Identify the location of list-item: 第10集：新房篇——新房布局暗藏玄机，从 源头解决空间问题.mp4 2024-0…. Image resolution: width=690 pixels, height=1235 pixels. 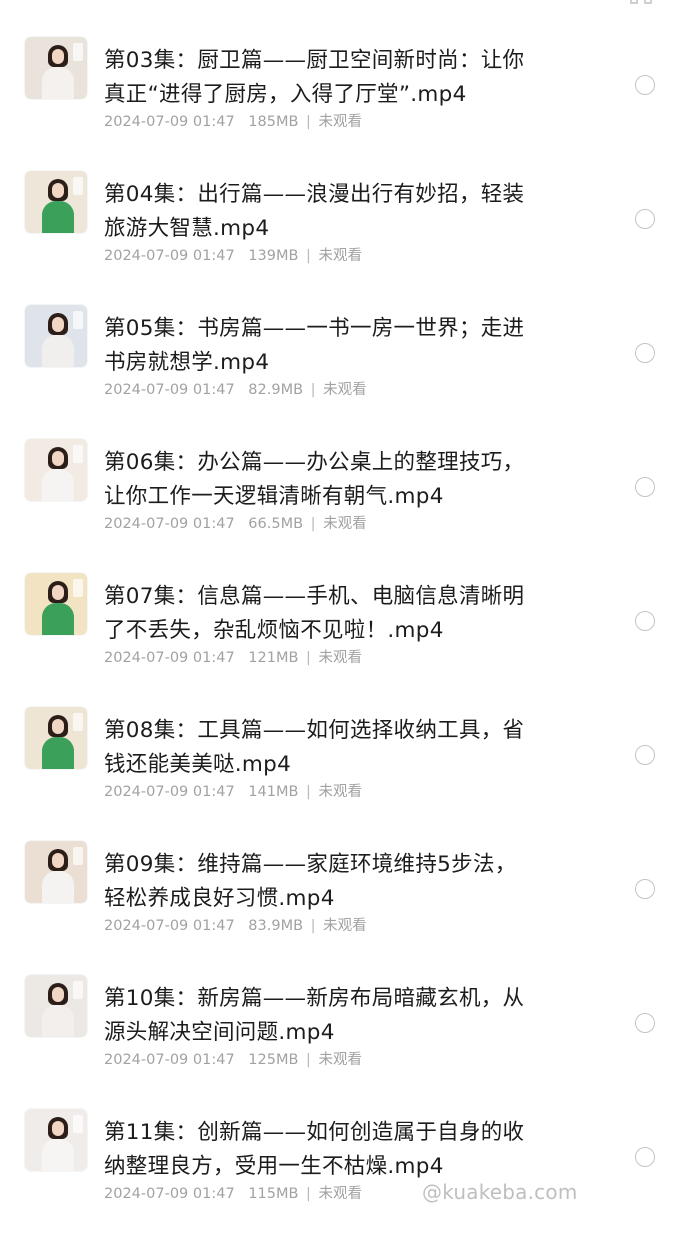
(345, 1015).